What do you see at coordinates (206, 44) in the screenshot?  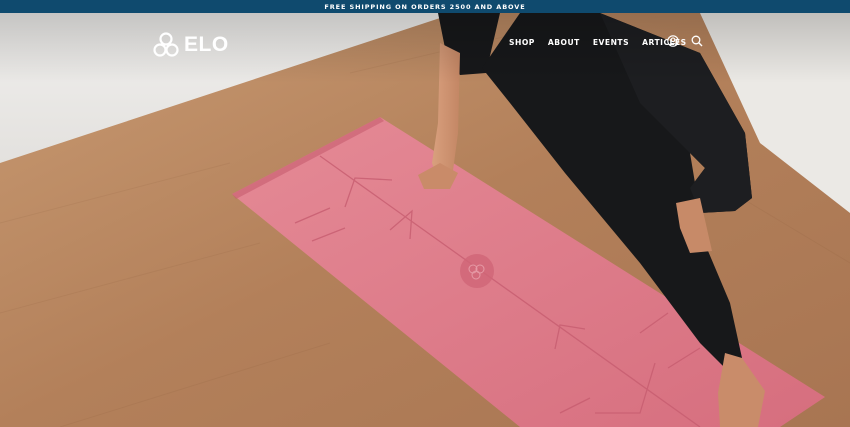 I see `logo-text: ELO` at bounding box center [206, 44].